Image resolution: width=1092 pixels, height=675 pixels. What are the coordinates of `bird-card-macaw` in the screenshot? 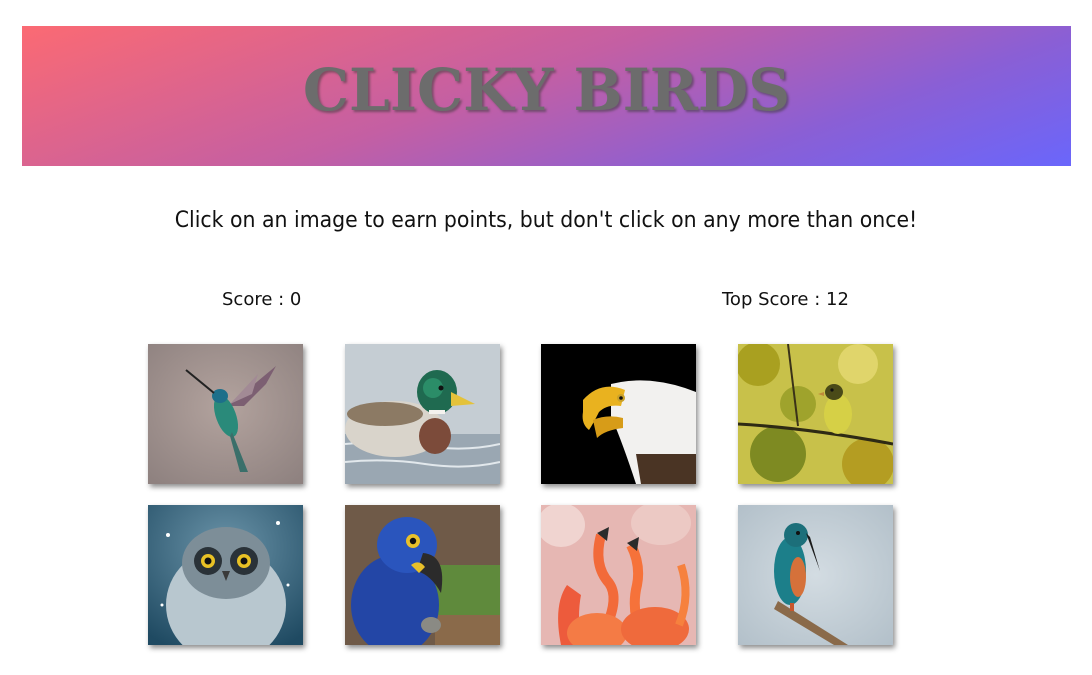 It's located at (422, 575).